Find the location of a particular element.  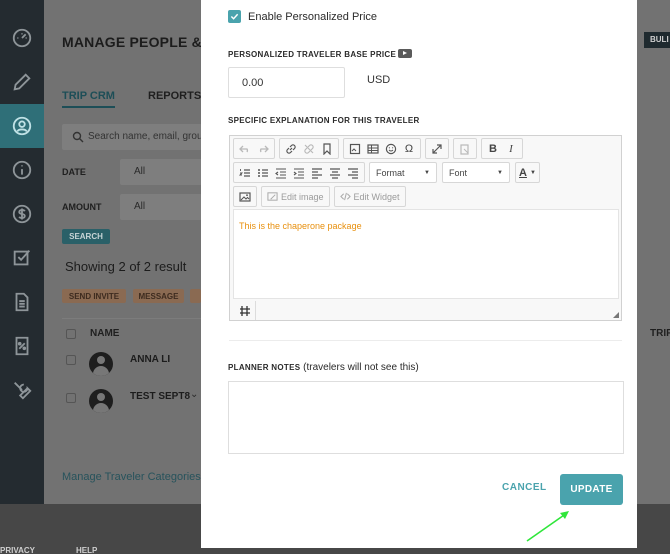

editor-toolbar-row: Format ▼ Font ▼ A ▼ is located at coordinates (388, 172).